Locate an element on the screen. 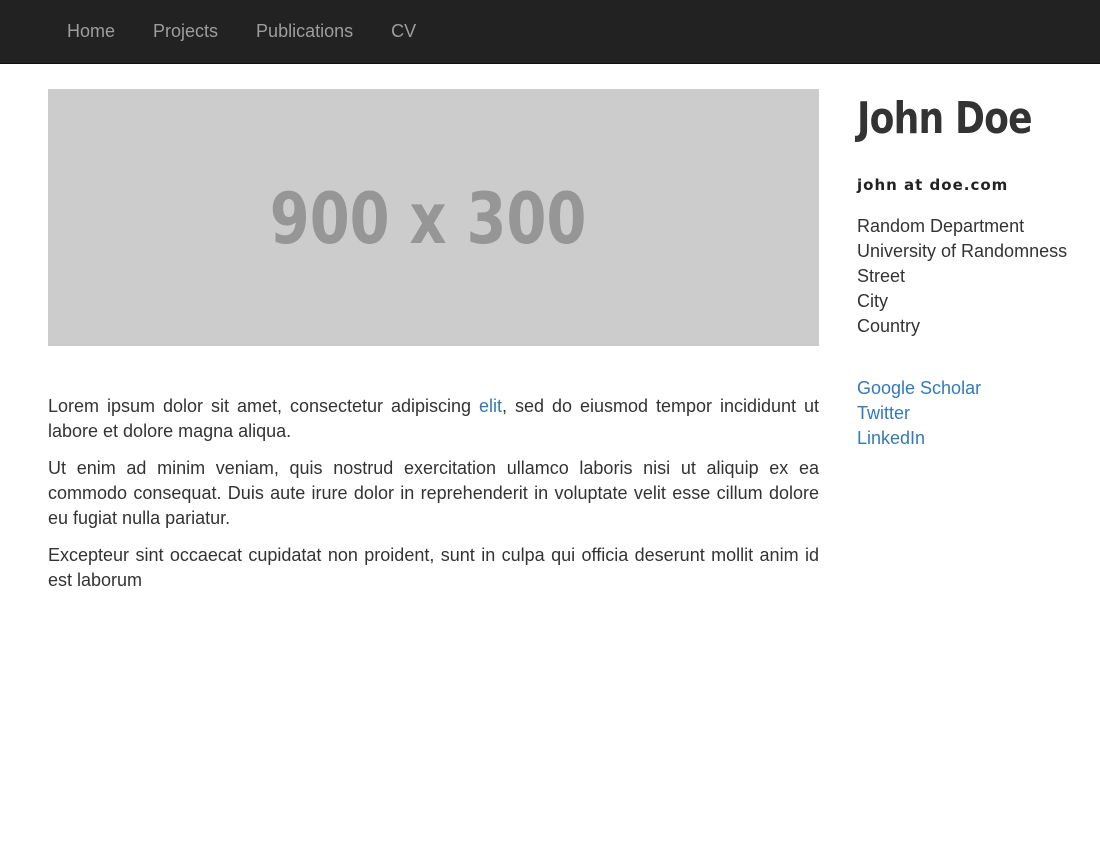 This screenshot has height=864, width=1100. nav-item-projects: Projects is located at coordinates (185, 31).